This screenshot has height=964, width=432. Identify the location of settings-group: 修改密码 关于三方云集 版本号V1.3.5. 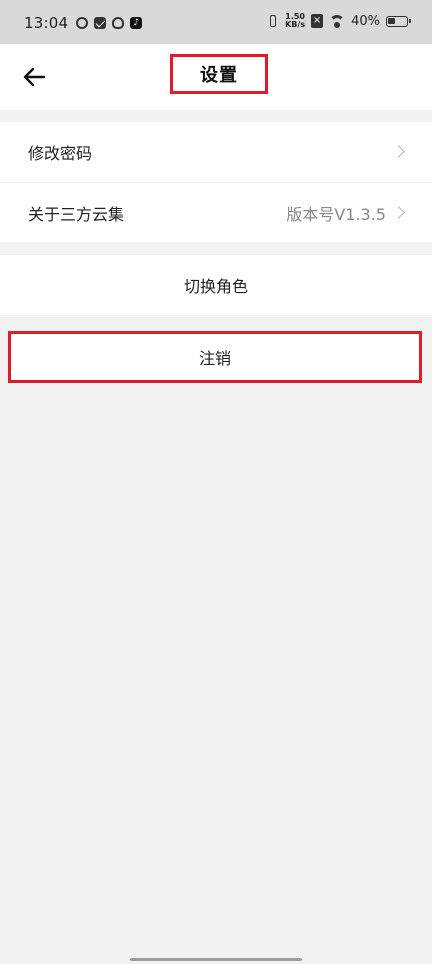
(216, 182).